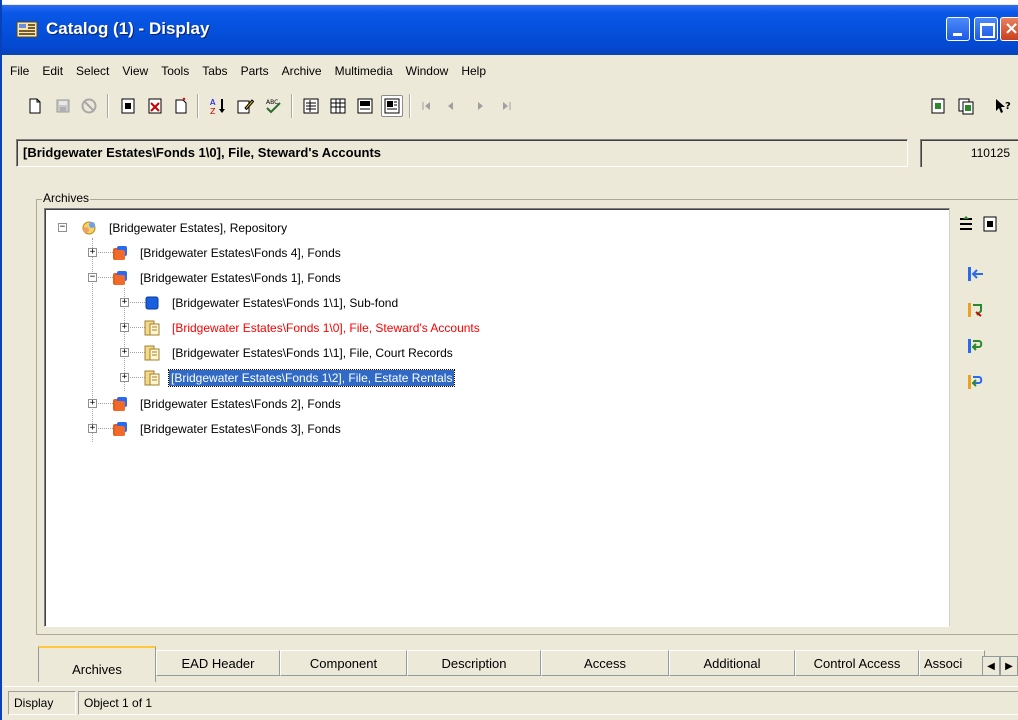  What do you see at coordinates (181, 106) in the screenshot?
I see `new-blank-icon` at bounding box center [181, 106].